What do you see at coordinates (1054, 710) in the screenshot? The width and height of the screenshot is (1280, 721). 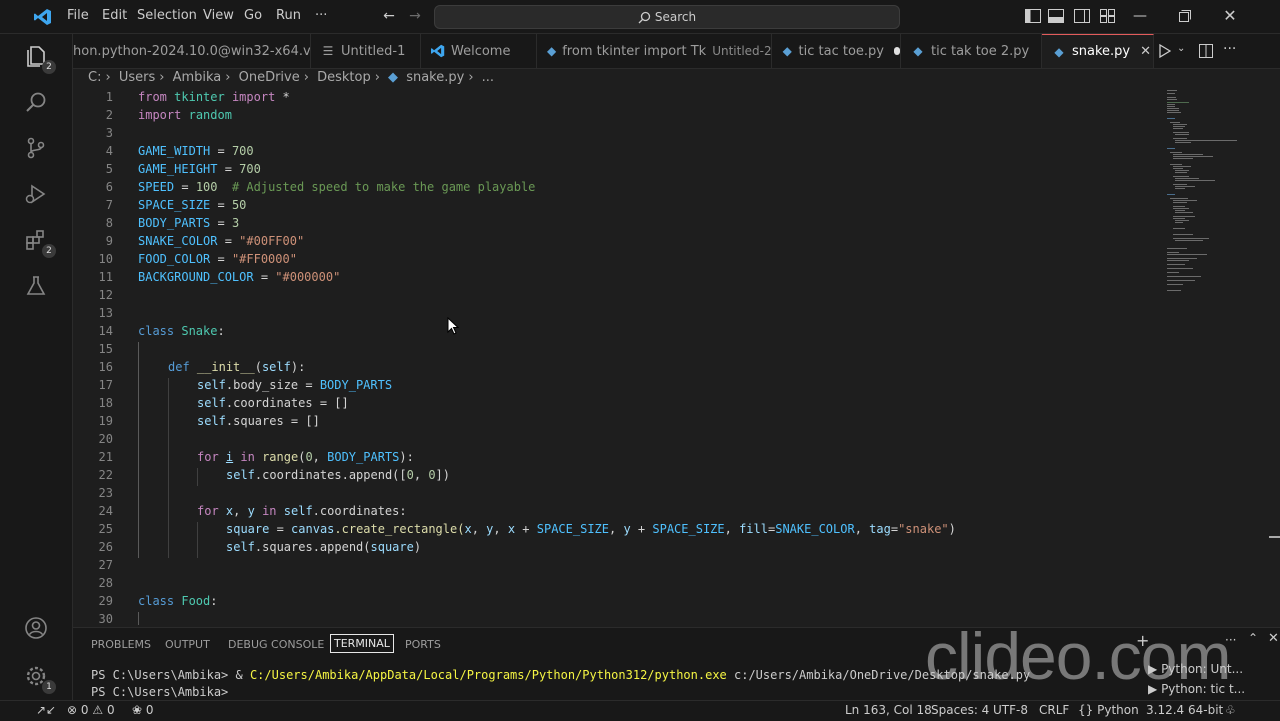 I see `line-ending: CRLF` at bounding box center [1054, 710].